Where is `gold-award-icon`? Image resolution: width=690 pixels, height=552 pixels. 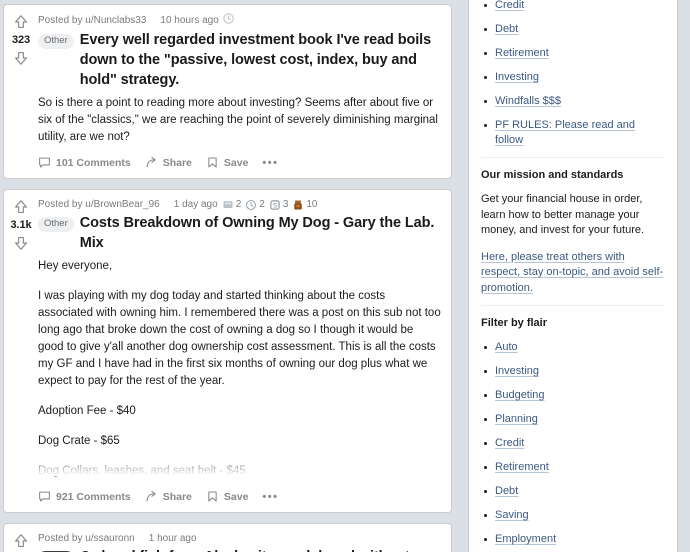
gold-award-icon is located at coordinates (298, 204).